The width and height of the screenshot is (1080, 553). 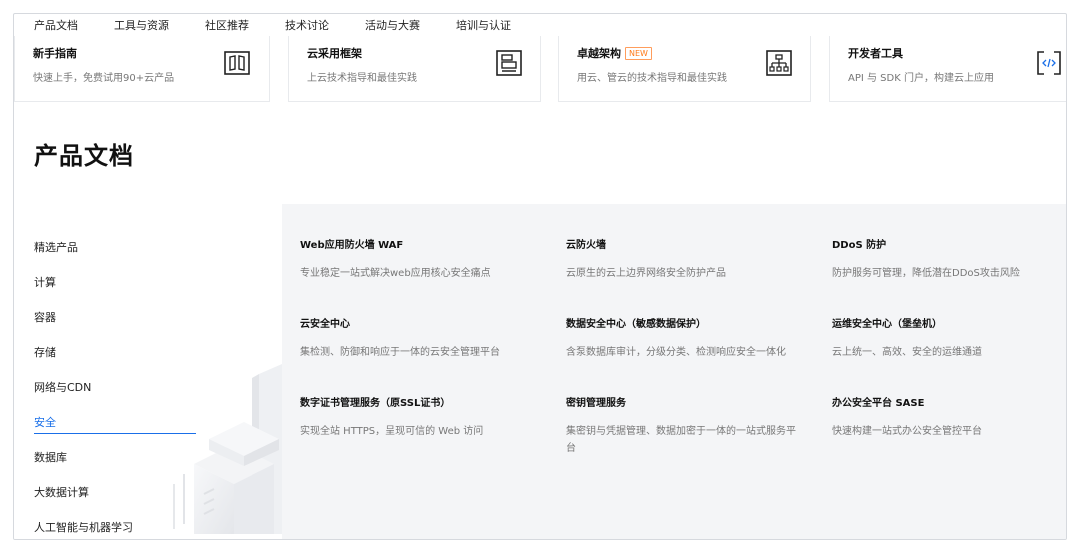 What do you see at coordinates (83, 527) in the screenshot?
I see `sidebar-item-ai-ml: 人工智能与机器学习` at bounding box center [83, 527].